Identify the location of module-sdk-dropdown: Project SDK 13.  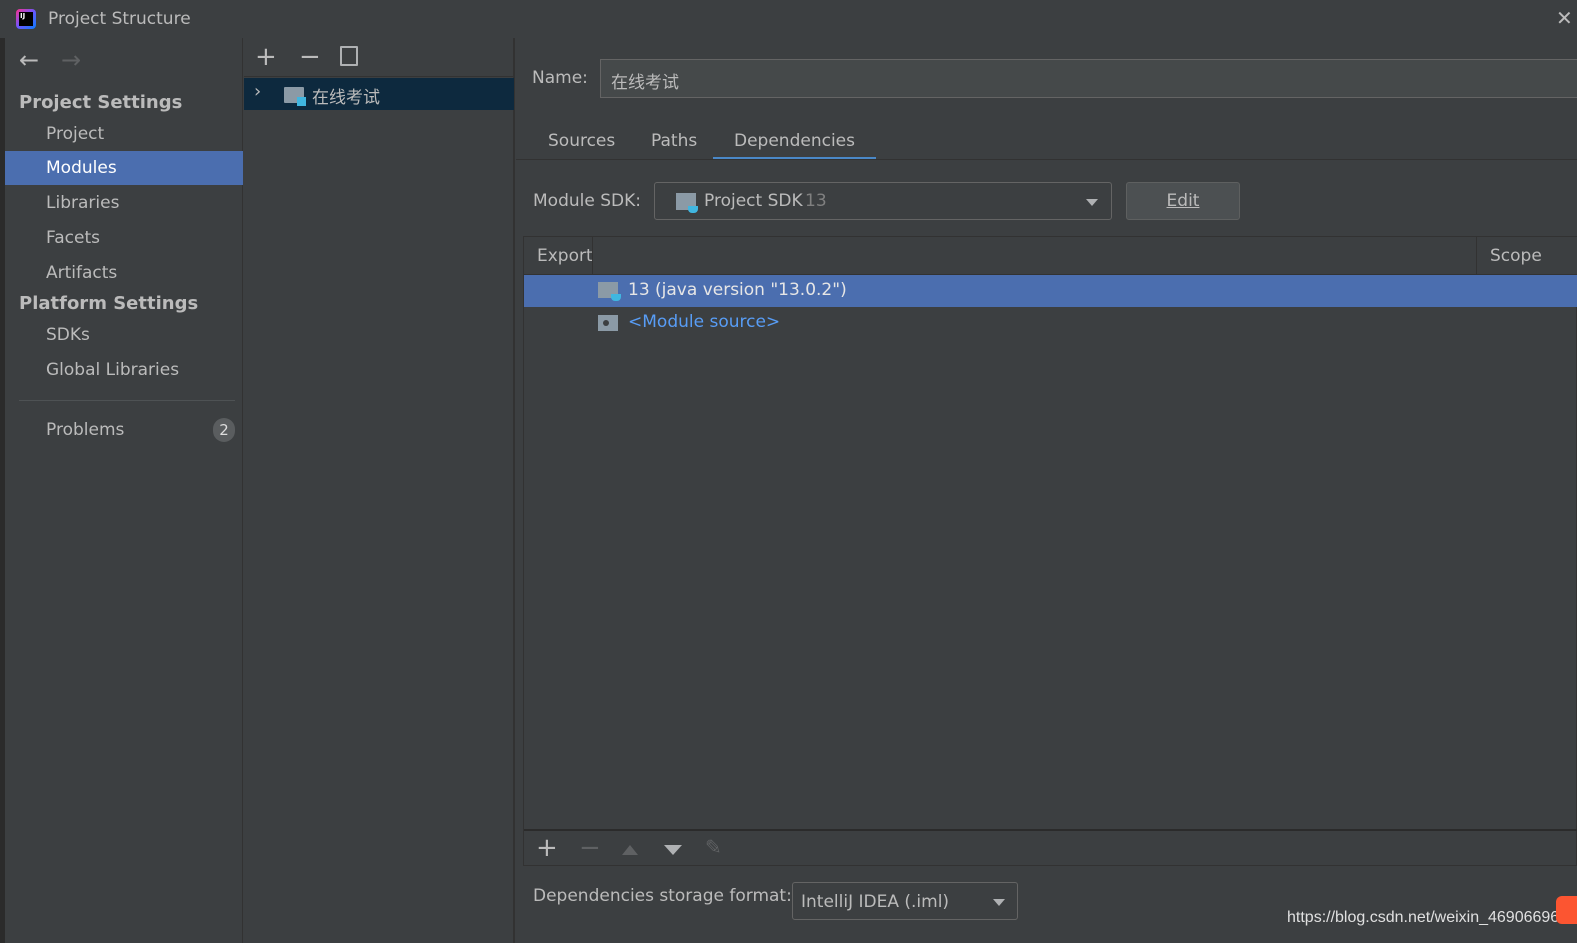
(883, 201).